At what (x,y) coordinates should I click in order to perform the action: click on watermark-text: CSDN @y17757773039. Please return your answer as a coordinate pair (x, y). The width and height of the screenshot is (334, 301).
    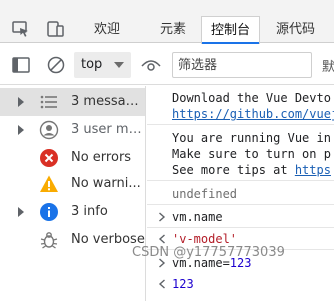
    Looking at the image, I should click on (208, 252).